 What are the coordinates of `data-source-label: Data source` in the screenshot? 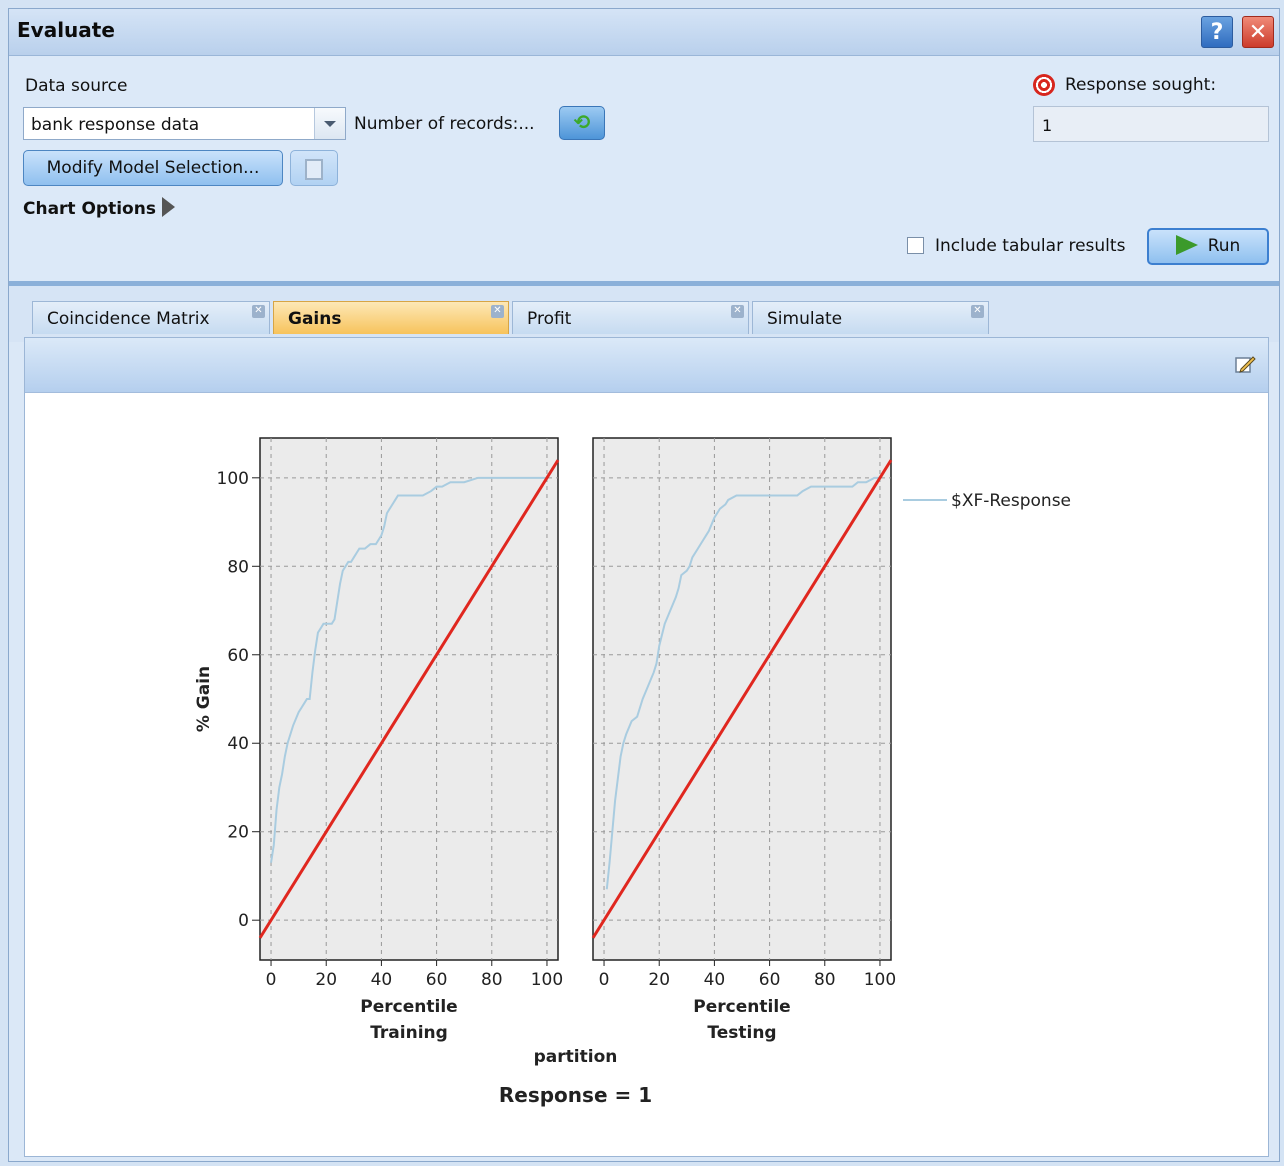 It's located at (76, 86).